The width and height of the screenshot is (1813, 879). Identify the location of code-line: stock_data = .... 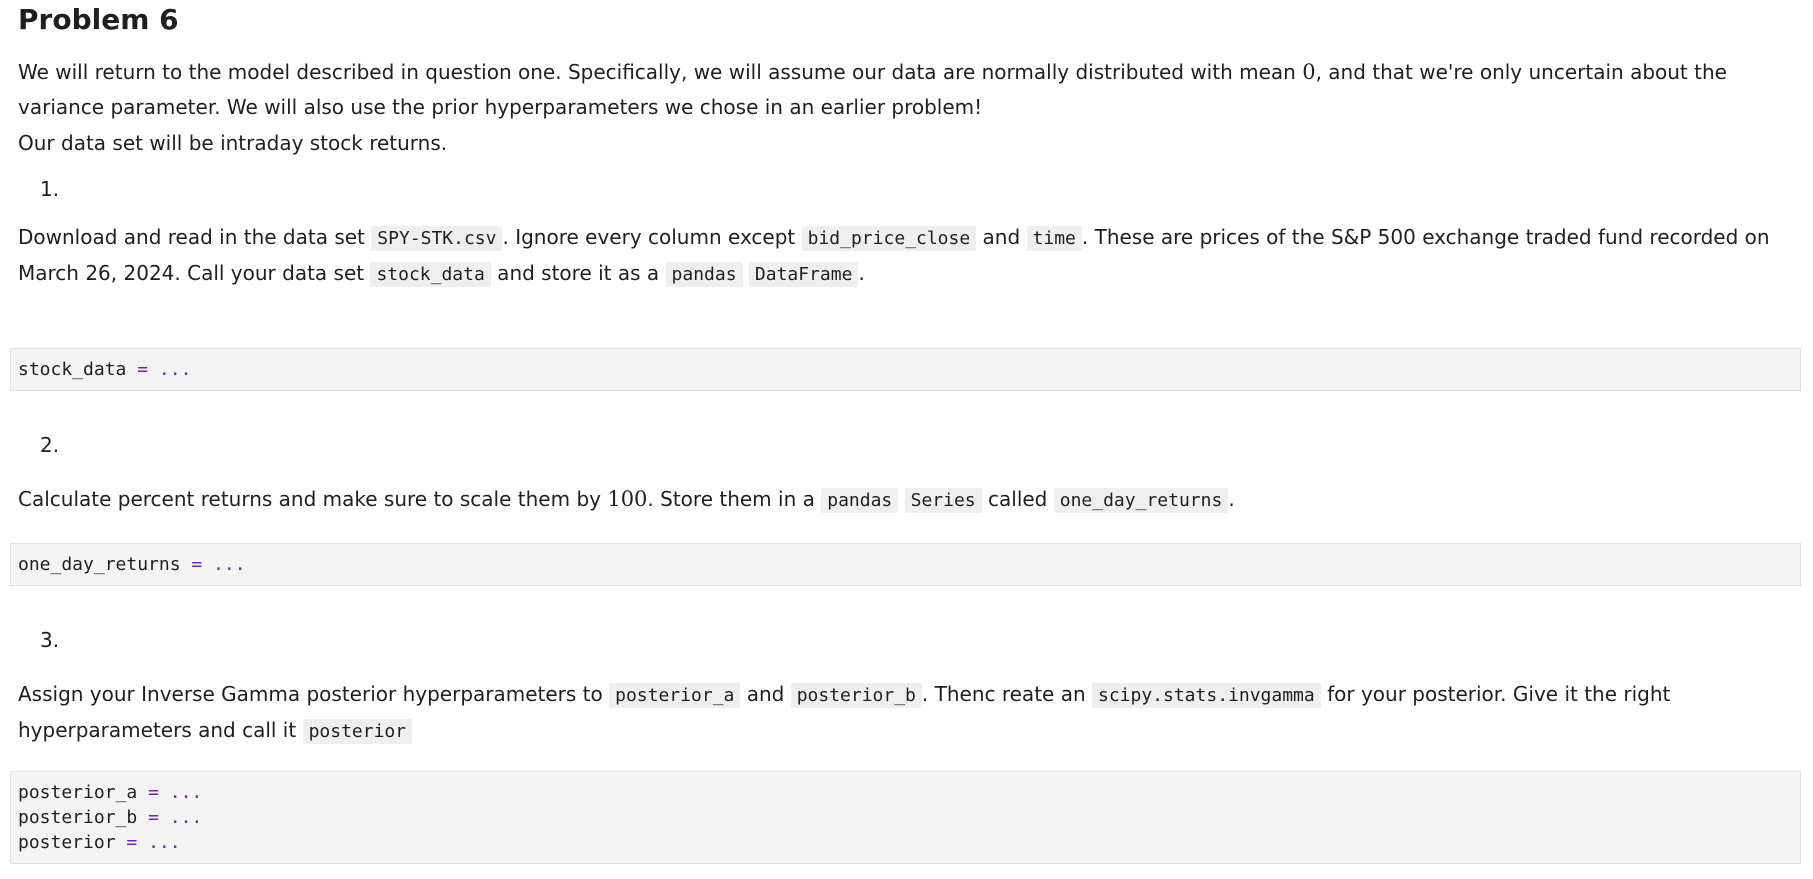
(905, 369).